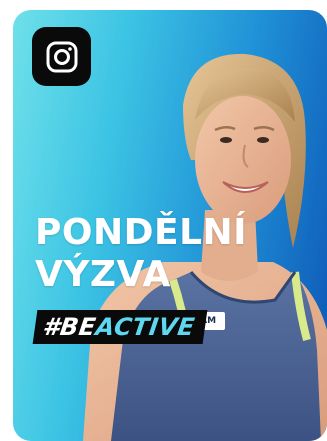 This screenshot has width=327, height=441. I want to click on headline-line-2: VÝZVA, so click(103, 274).